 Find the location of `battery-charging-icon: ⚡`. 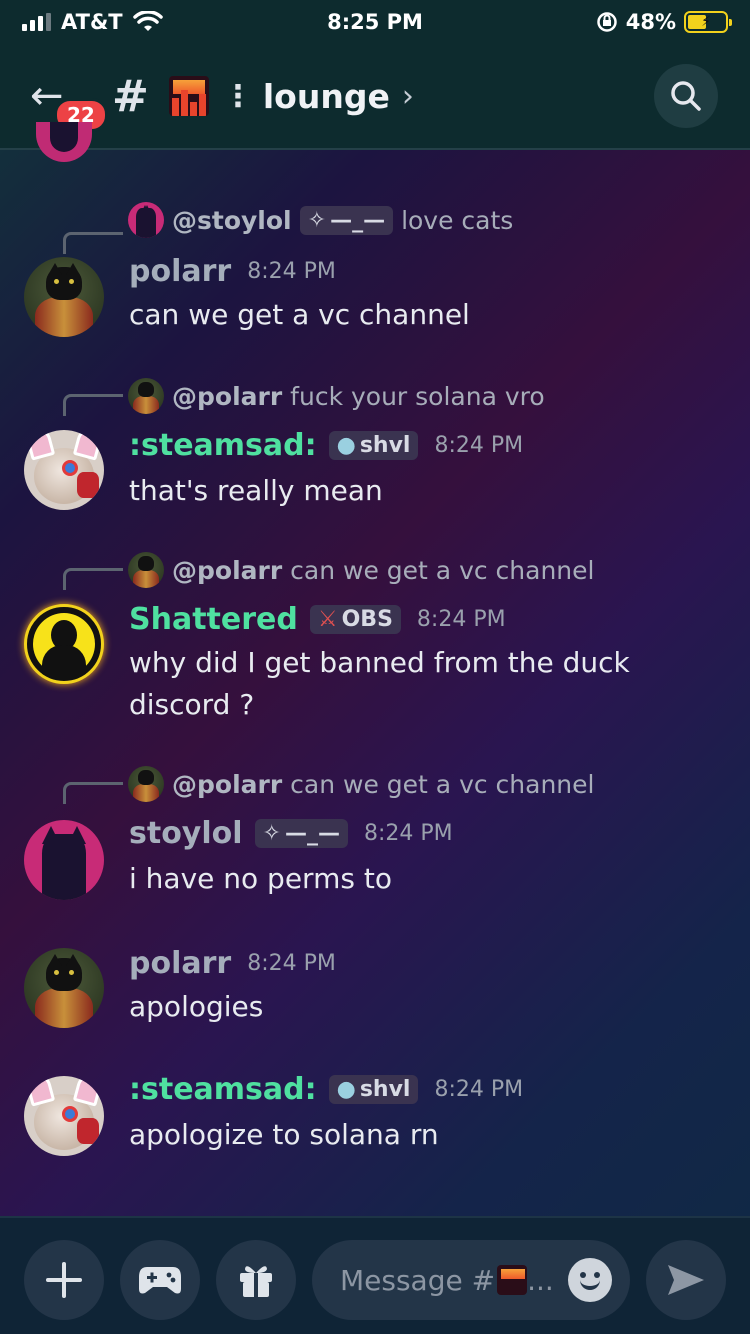

battery-charging-icon: ⚡ is located at coordinates (708, 22).